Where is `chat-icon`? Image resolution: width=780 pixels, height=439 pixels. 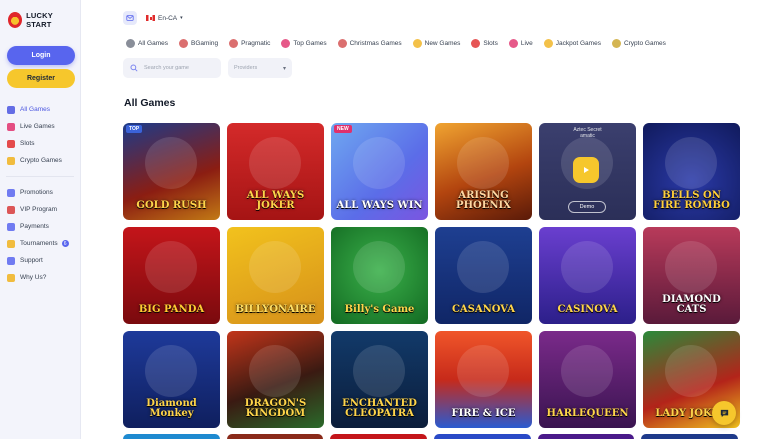 chat-icon is located at coordinates (724, 413).